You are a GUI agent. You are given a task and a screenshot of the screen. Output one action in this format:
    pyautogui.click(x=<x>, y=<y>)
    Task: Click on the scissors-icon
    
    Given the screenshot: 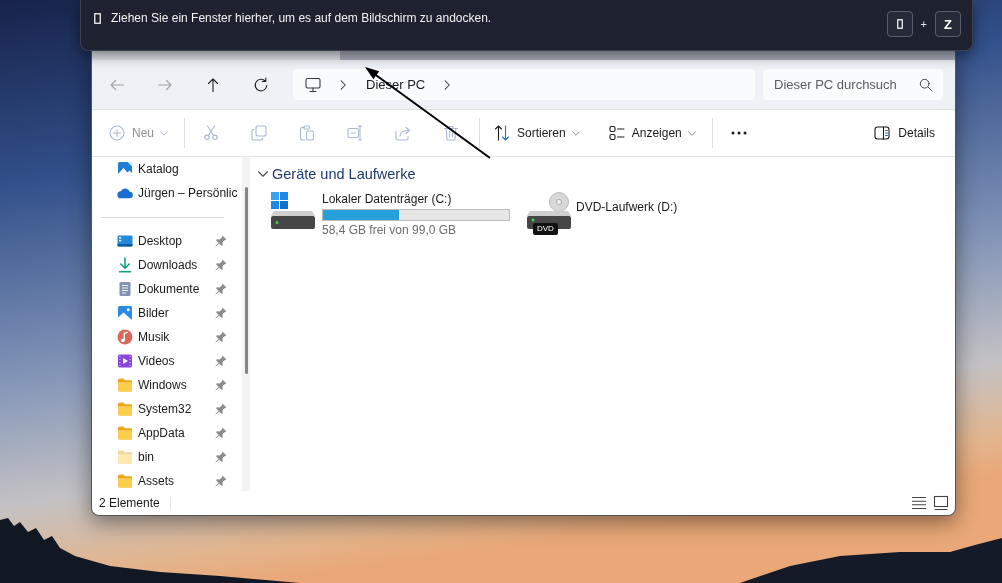 What is the action you would take?
    pyautogui.click(x=211, y=133)
    